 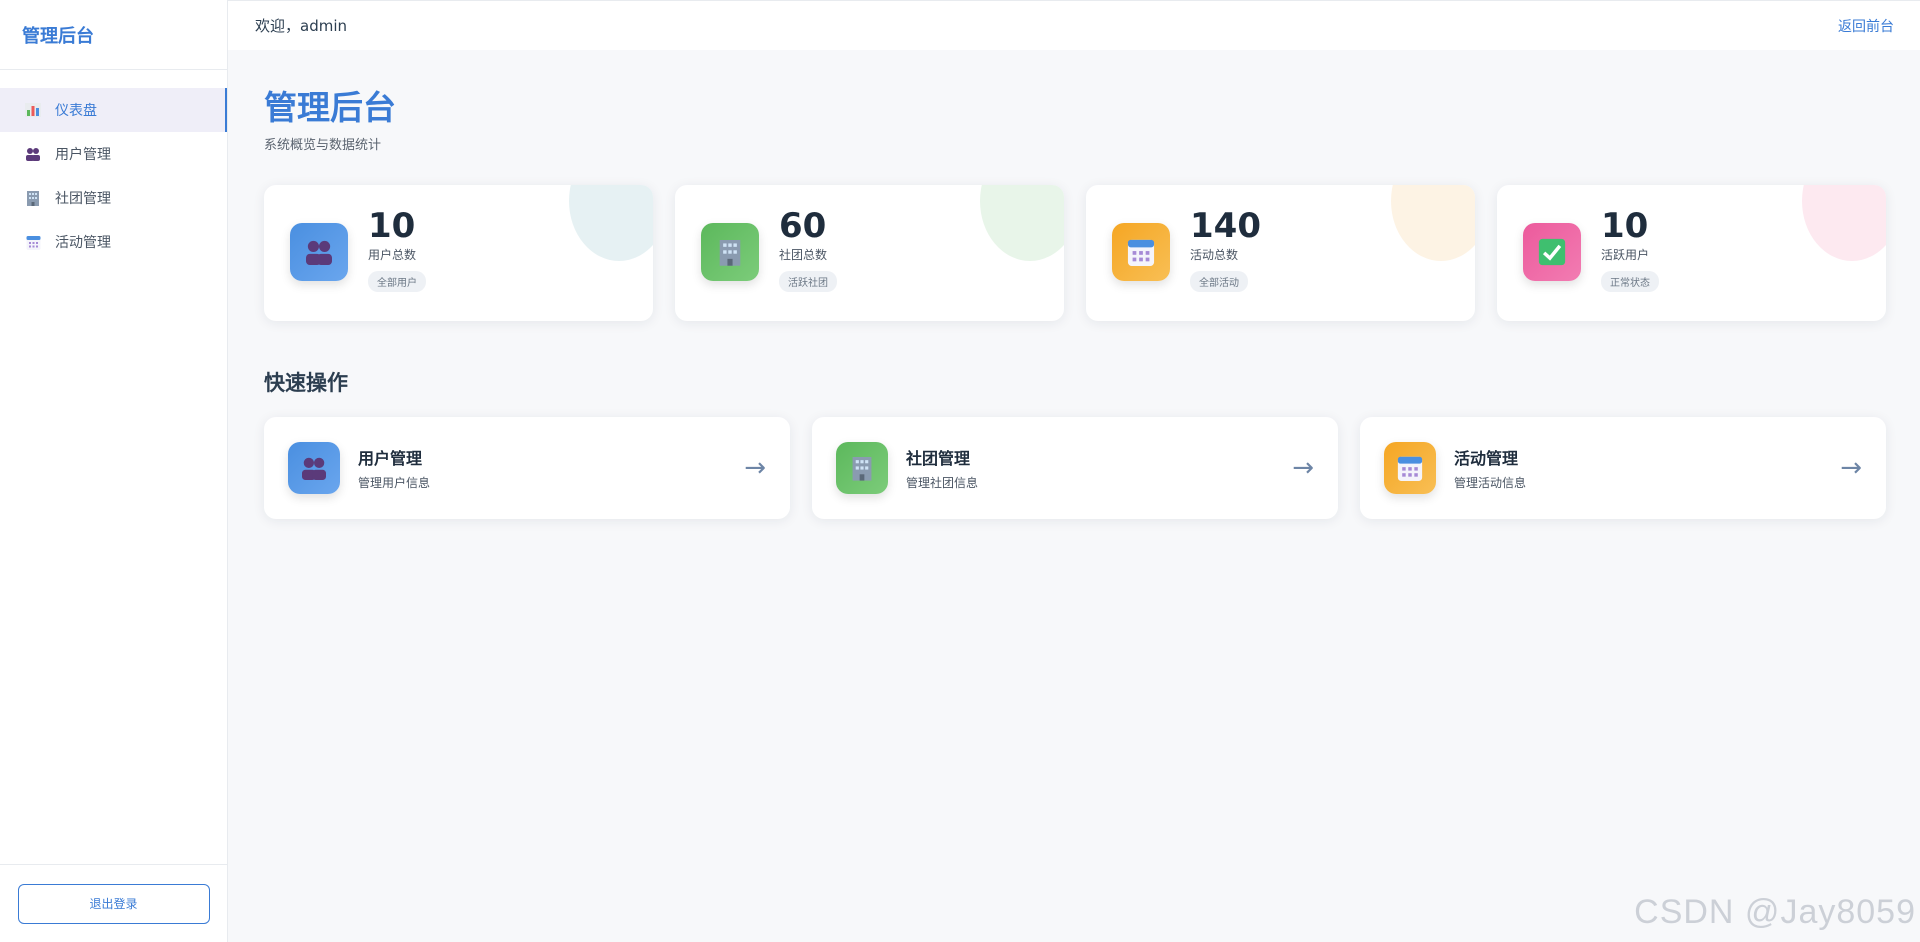 I want to click on quick-actions-title: 快速操作, so click(x=306, y=382).